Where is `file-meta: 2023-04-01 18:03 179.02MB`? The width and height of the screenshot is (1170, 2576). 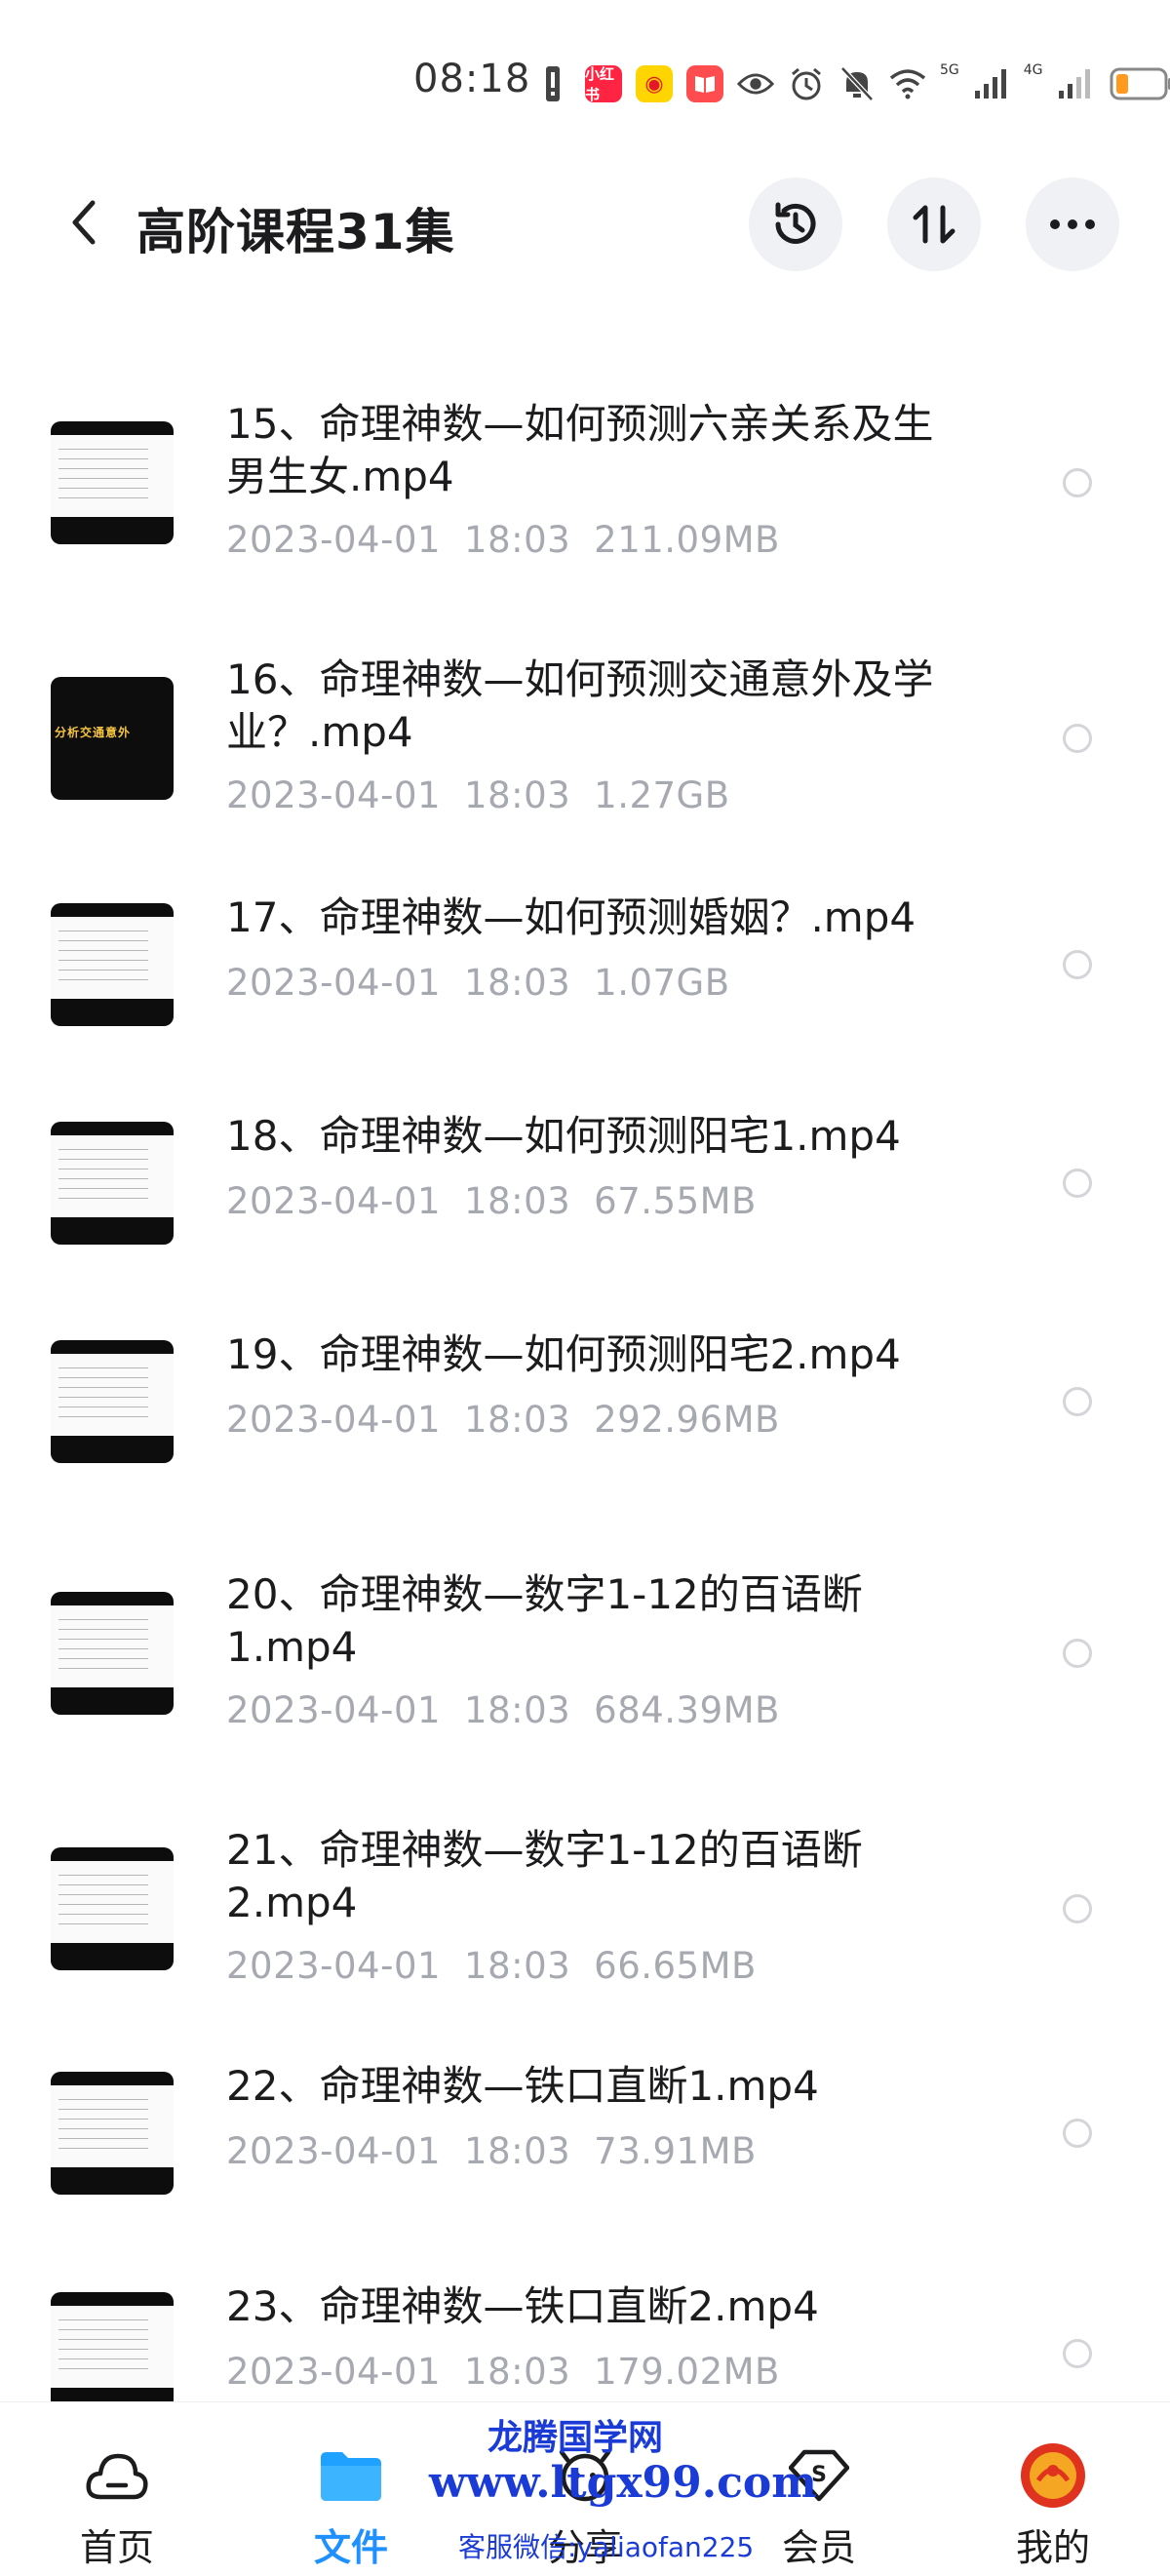
file-meta: 2023-04-01 18:03 179.02MB is located at coordinates (503, 2372).